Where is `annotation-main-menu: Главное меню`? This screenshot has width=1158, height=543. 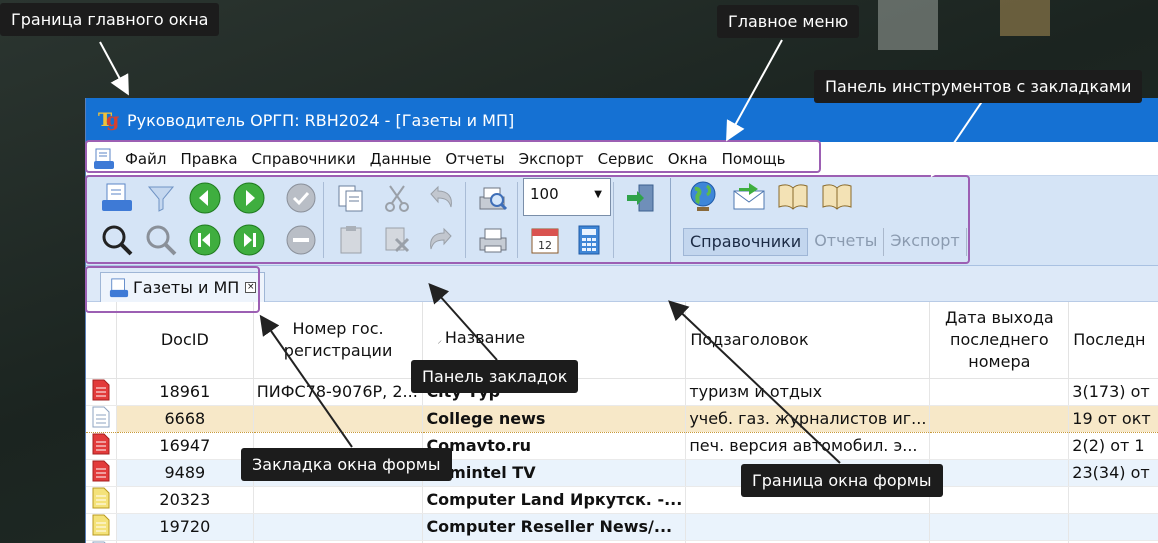 annotation-main-menu: Главное меню is located at coordinates (788, 21).